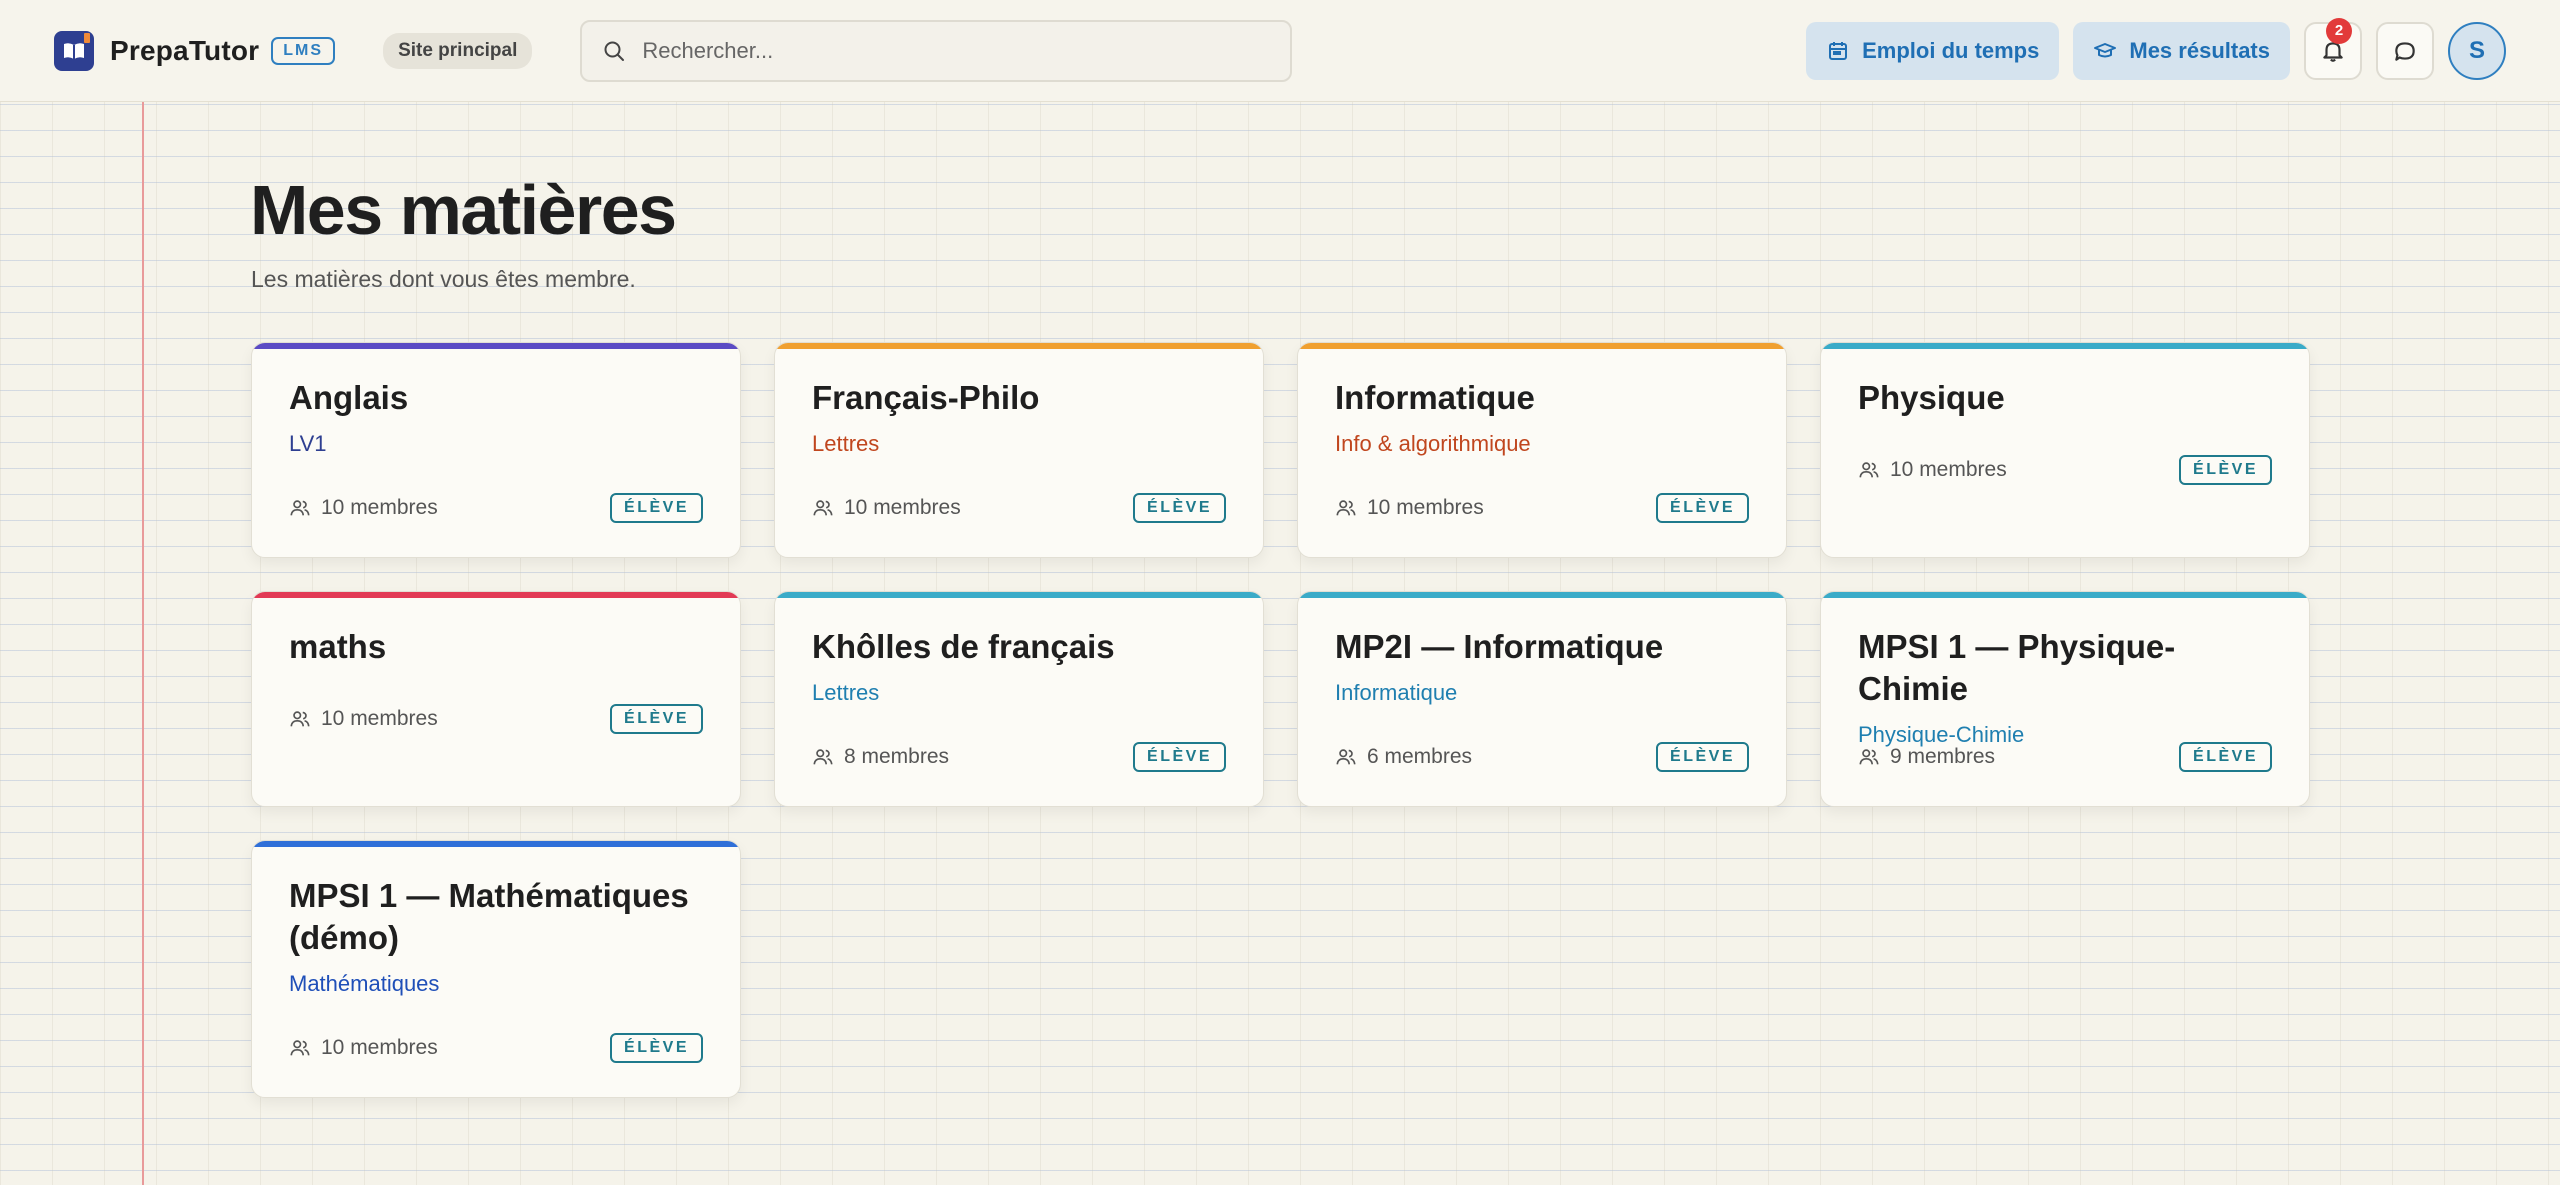 This screenshot has height=1185, width=2560. What do you see at coordinates (1499, 646) in the screenshot?
I see `course-name: MP2I — Informatique` at bounding box center [1499, 646].